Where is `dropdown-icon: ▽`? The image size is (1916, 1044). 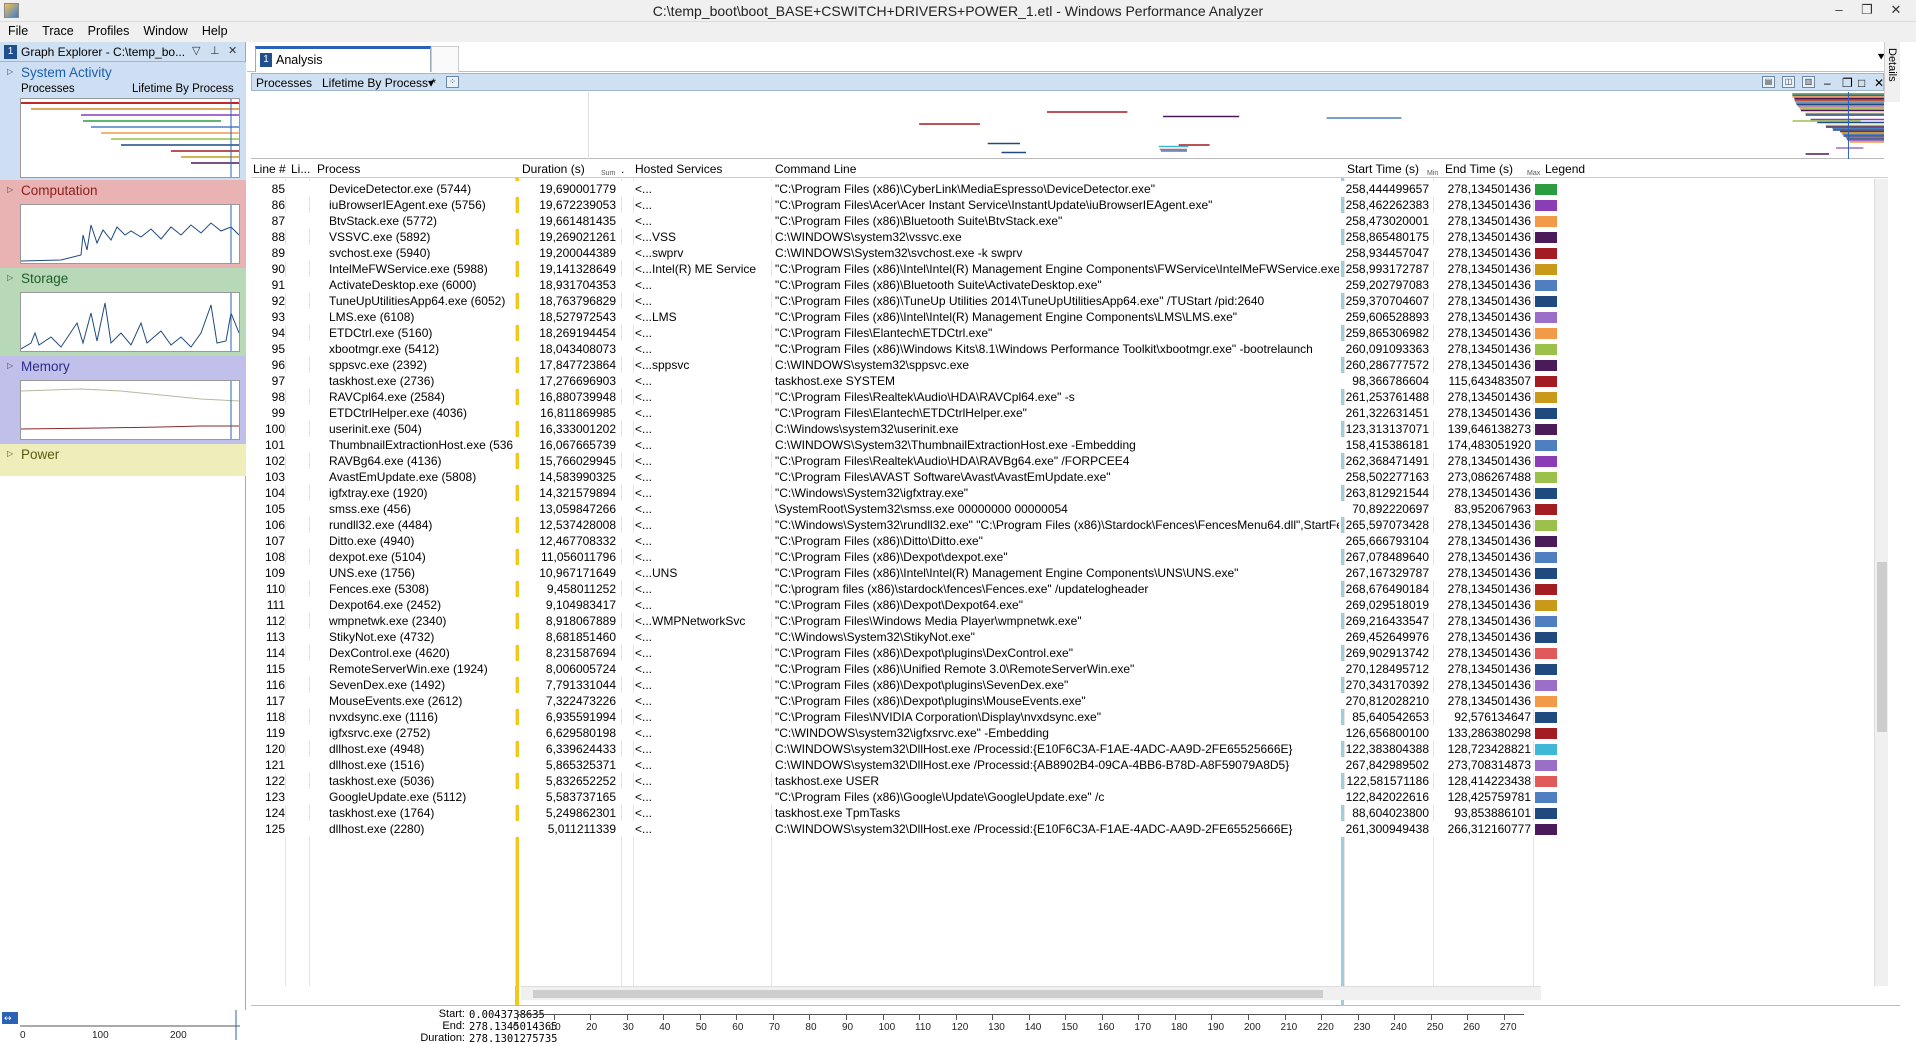
dropdown-icon: ▽ is located at coordinates (196, 50).